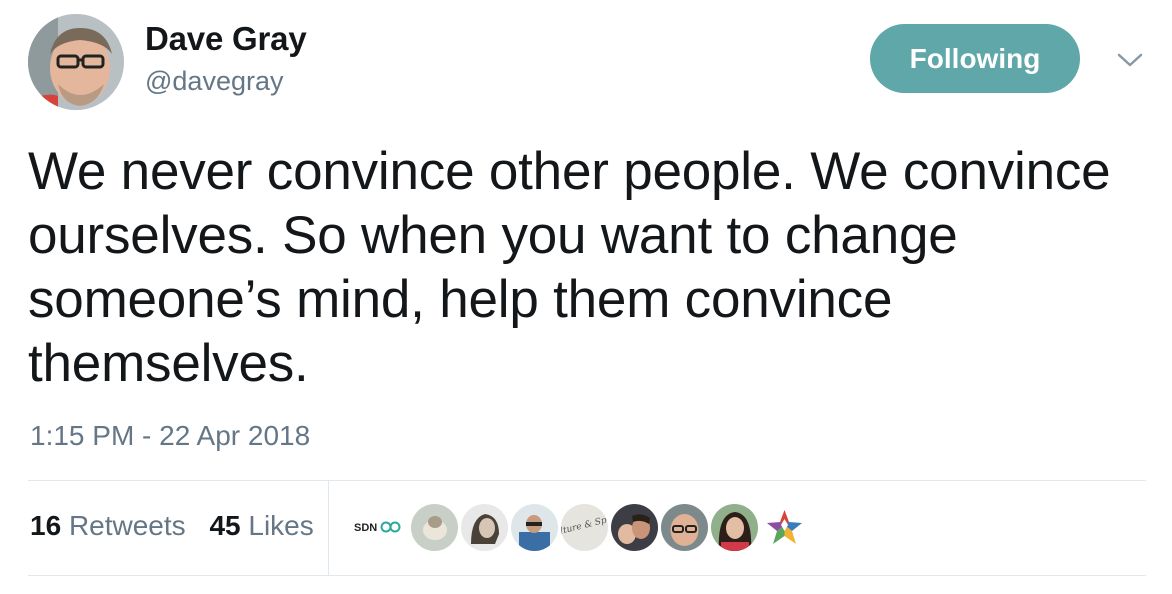 The image size is (1172, 594). I want to click on tweet-timestamp: 1:15 PM - 22 Apr 2018, so click(170, 436).